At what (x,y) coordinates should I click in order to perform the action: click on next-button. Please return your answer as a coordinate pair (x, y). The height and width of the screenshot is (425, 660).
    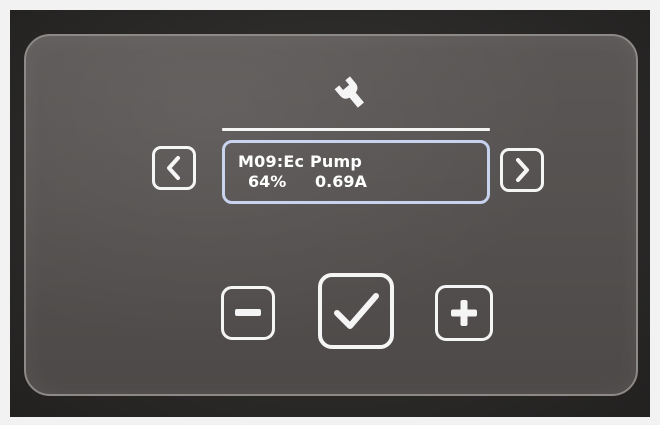
    Looking at the image, I should click on (522, 170).